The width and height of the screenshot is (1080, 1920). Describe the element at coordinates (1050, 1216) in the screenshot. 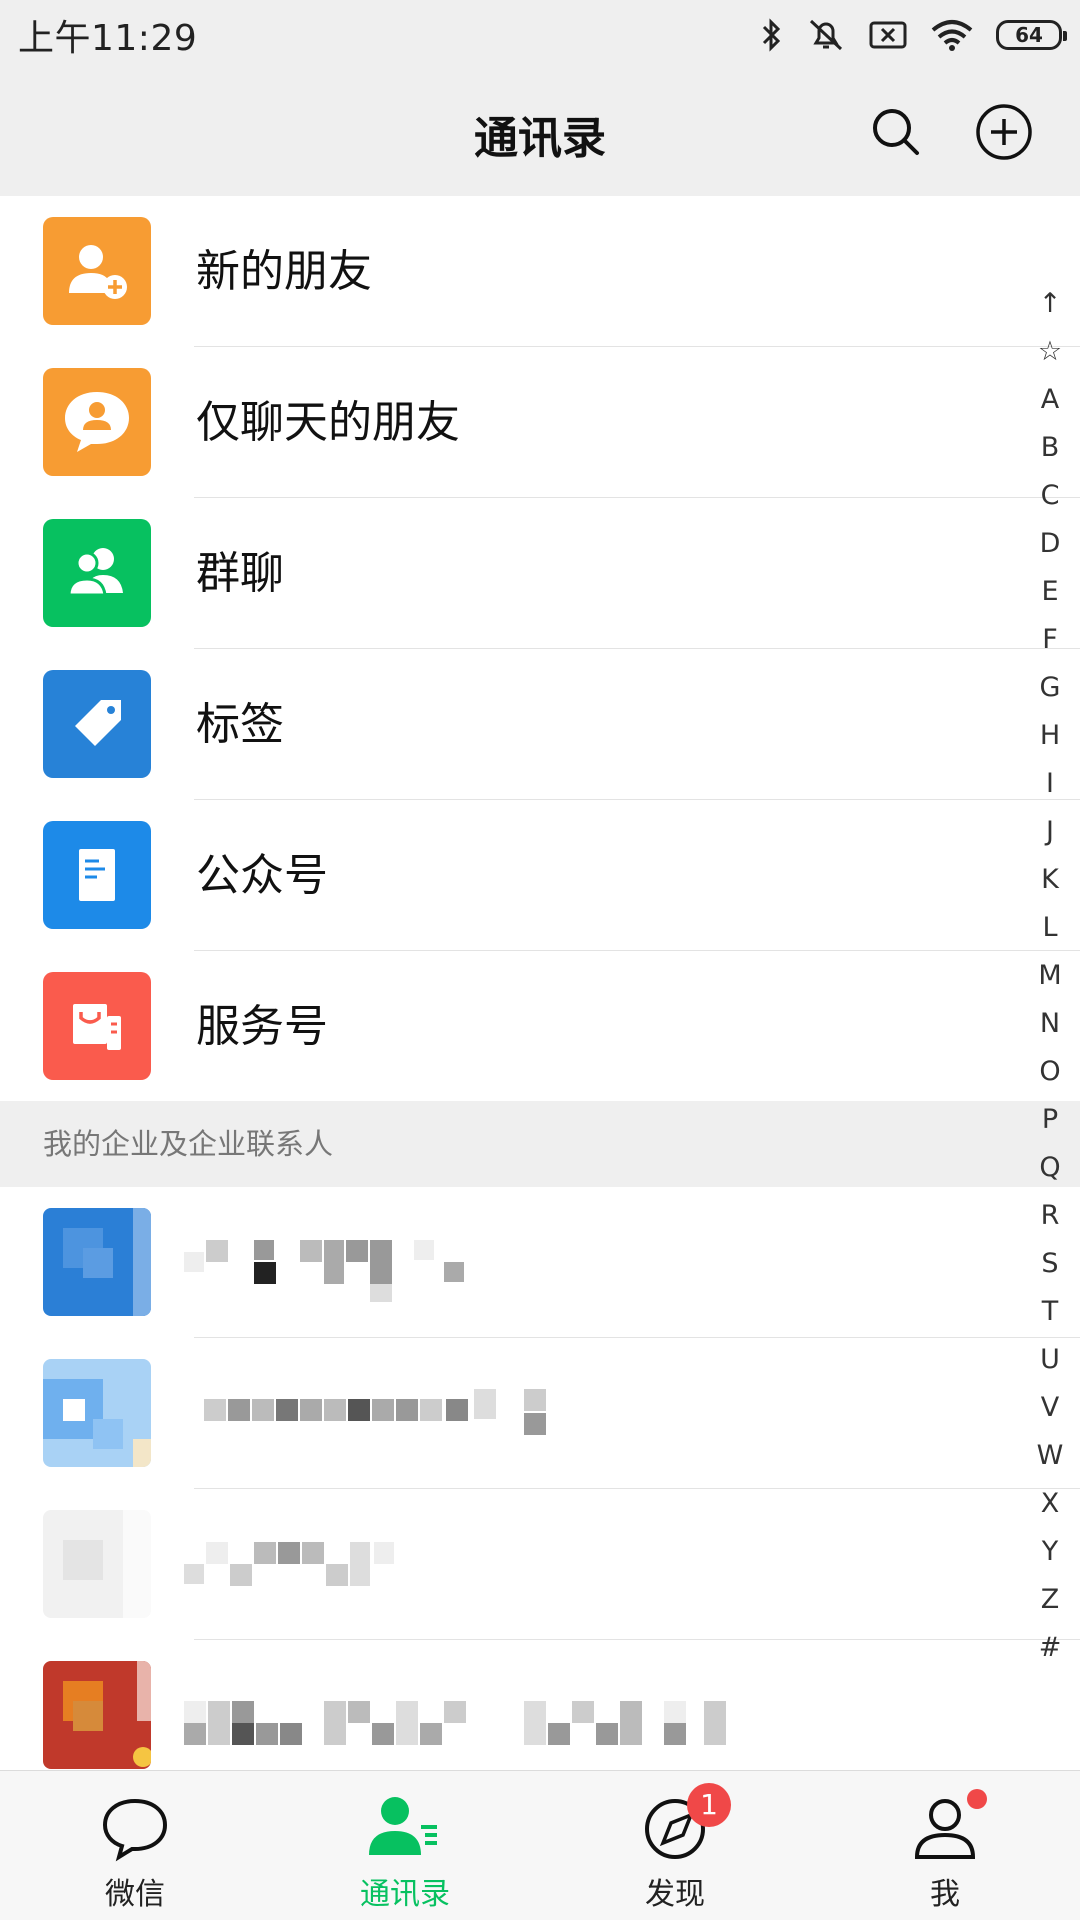

I see `index-letter: R` at that location.